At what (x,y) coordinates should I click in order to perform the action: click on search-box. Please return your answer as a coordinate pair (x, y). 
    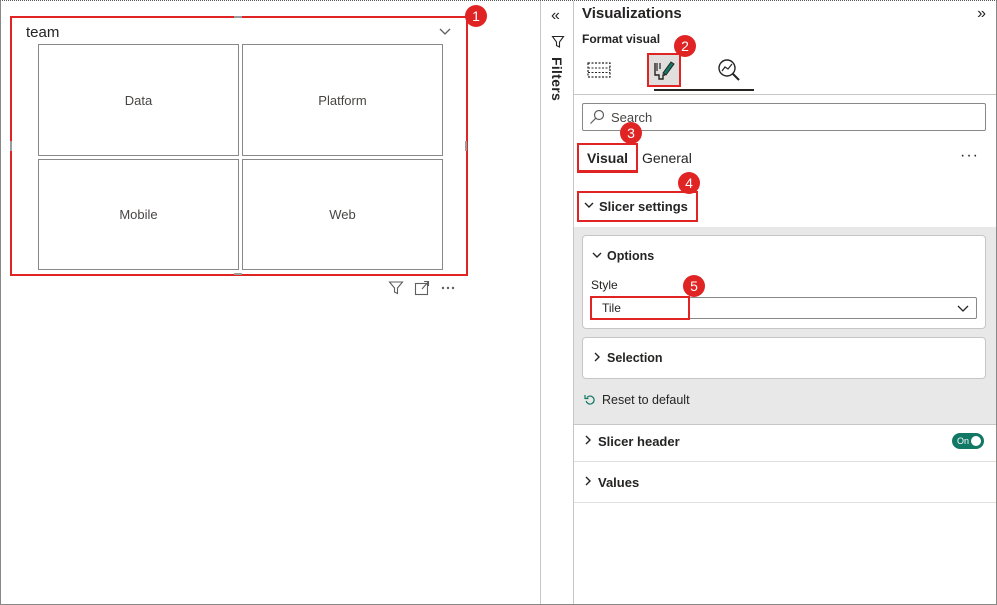
    Looking at the image, I should click on (784, 117).